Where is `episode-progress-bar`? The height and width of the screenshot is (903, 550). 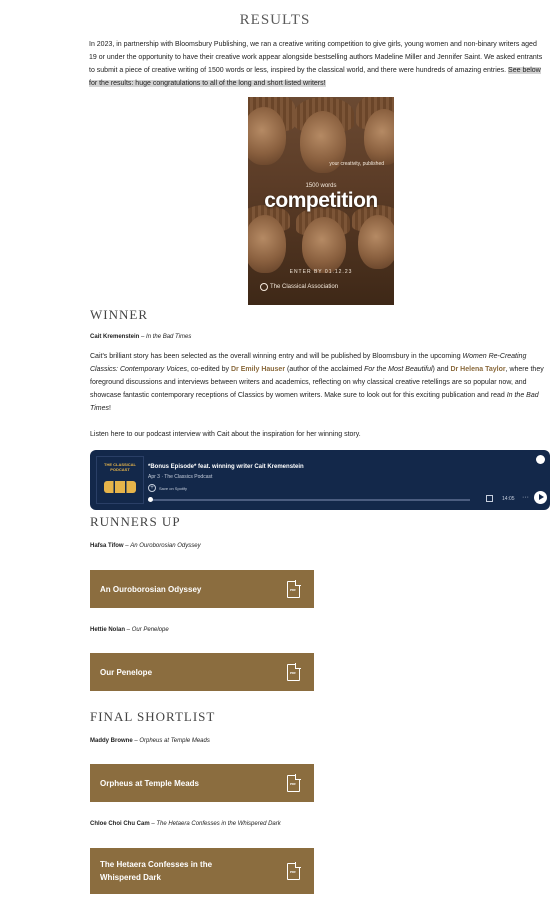 episode-progress-bar is located at coordinates (309, 499).